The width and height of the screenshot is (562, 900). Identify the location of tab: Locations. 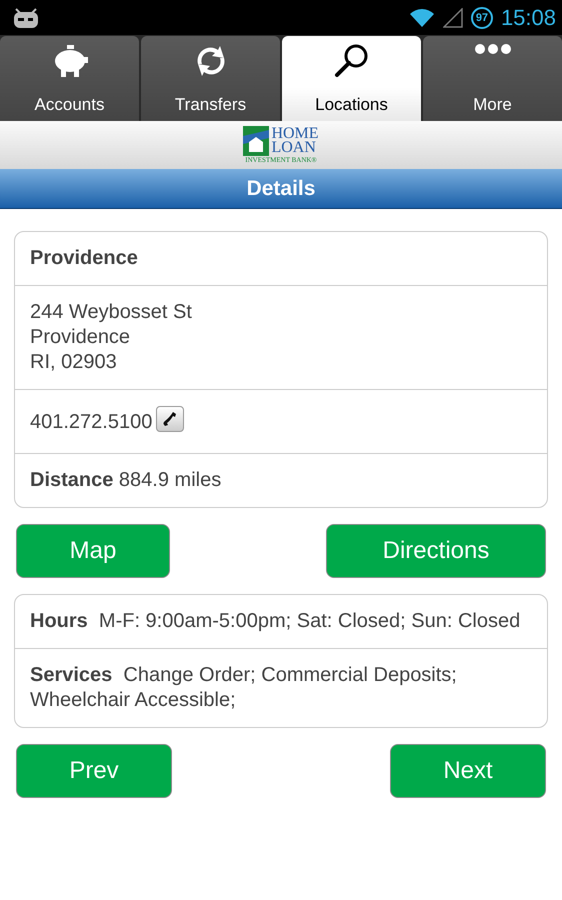
(351, 78).